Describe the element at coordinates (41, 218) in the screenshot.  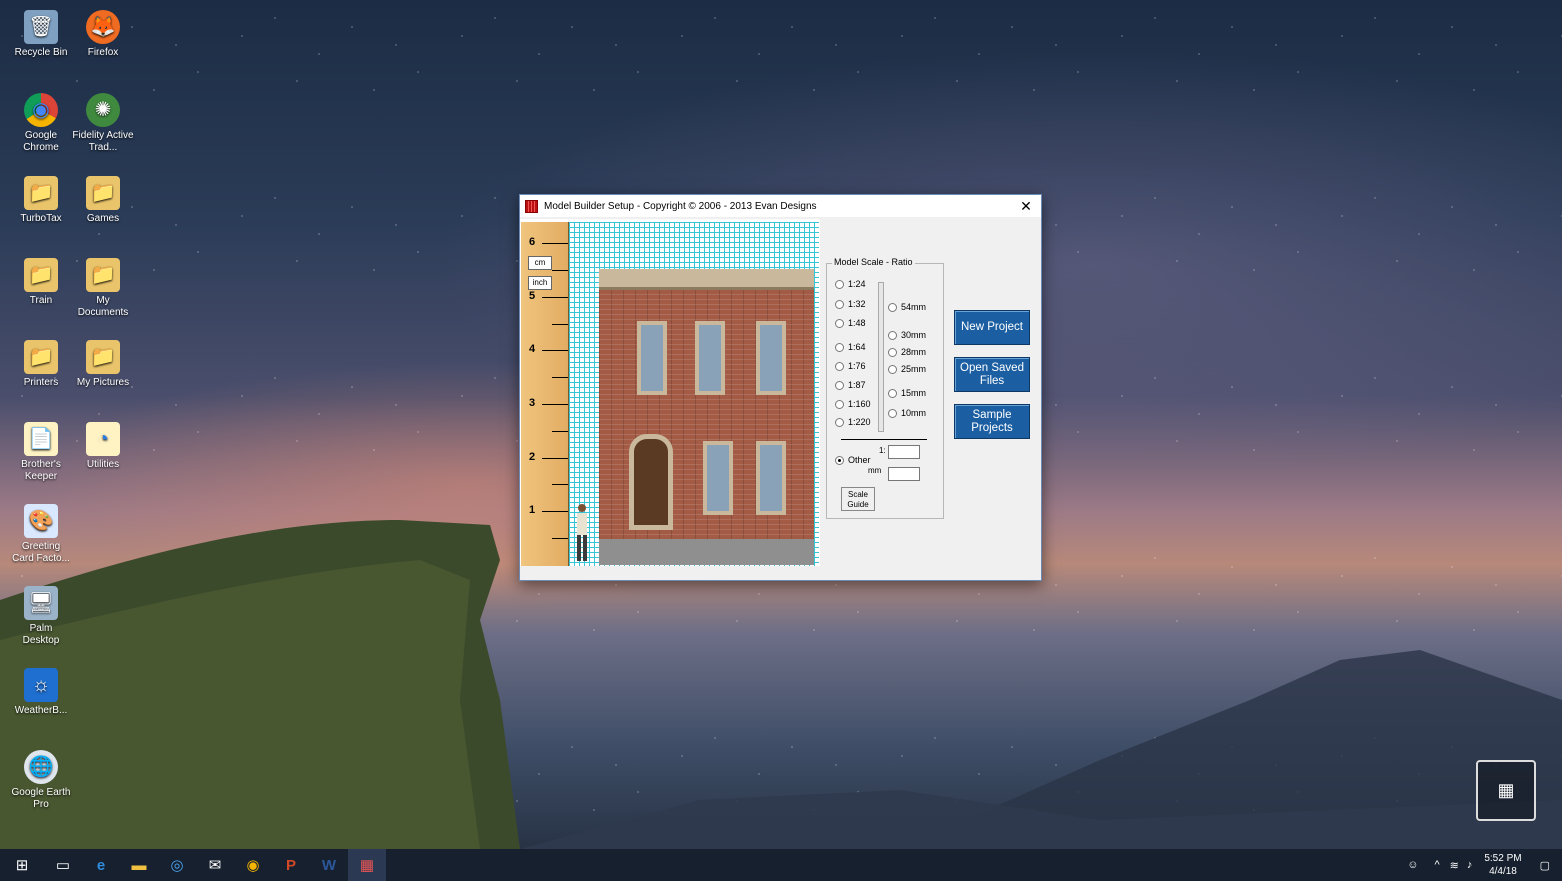
I see `desktop-icon-label: TurboTax` at that location.